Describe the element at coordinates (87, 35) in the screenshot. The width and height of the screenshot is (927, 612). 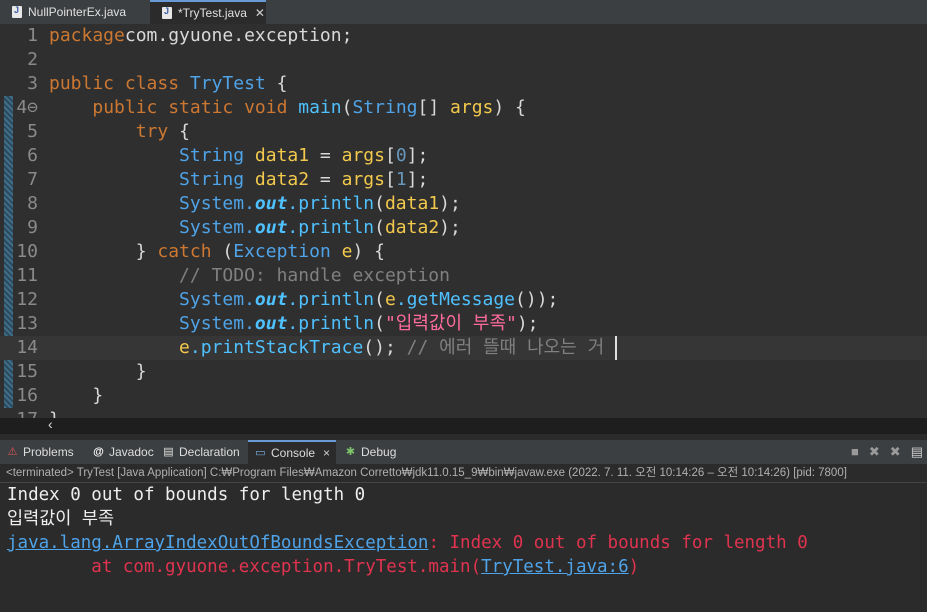
I see `code-token: package` at that location.